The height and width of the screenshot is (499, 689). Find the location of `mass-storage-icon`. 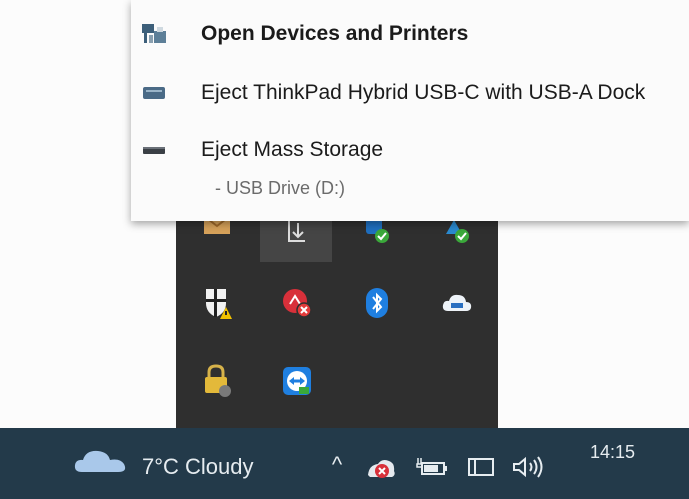

mass-storage-icon is located at coordinates (154, 150).